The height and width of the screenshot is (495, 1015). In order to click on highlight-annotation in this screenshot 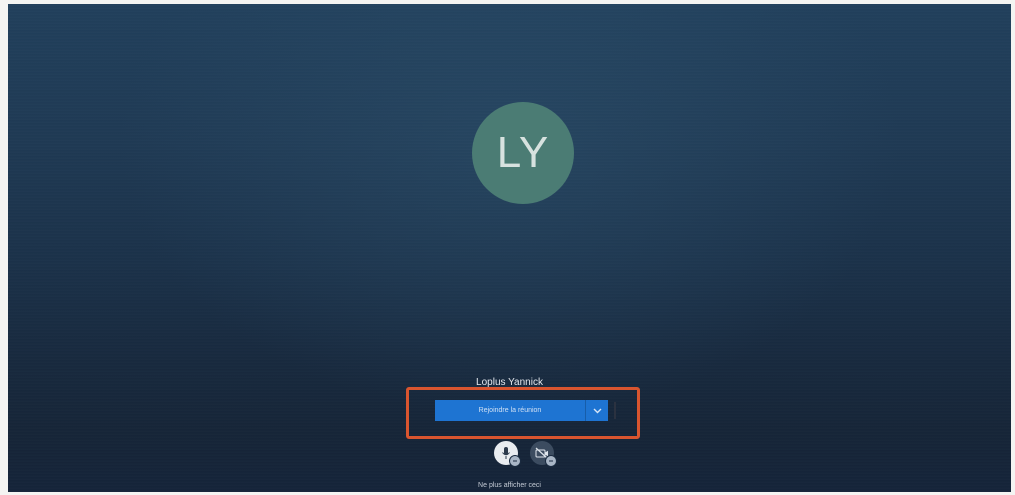, I will do `click(523, 413)`.